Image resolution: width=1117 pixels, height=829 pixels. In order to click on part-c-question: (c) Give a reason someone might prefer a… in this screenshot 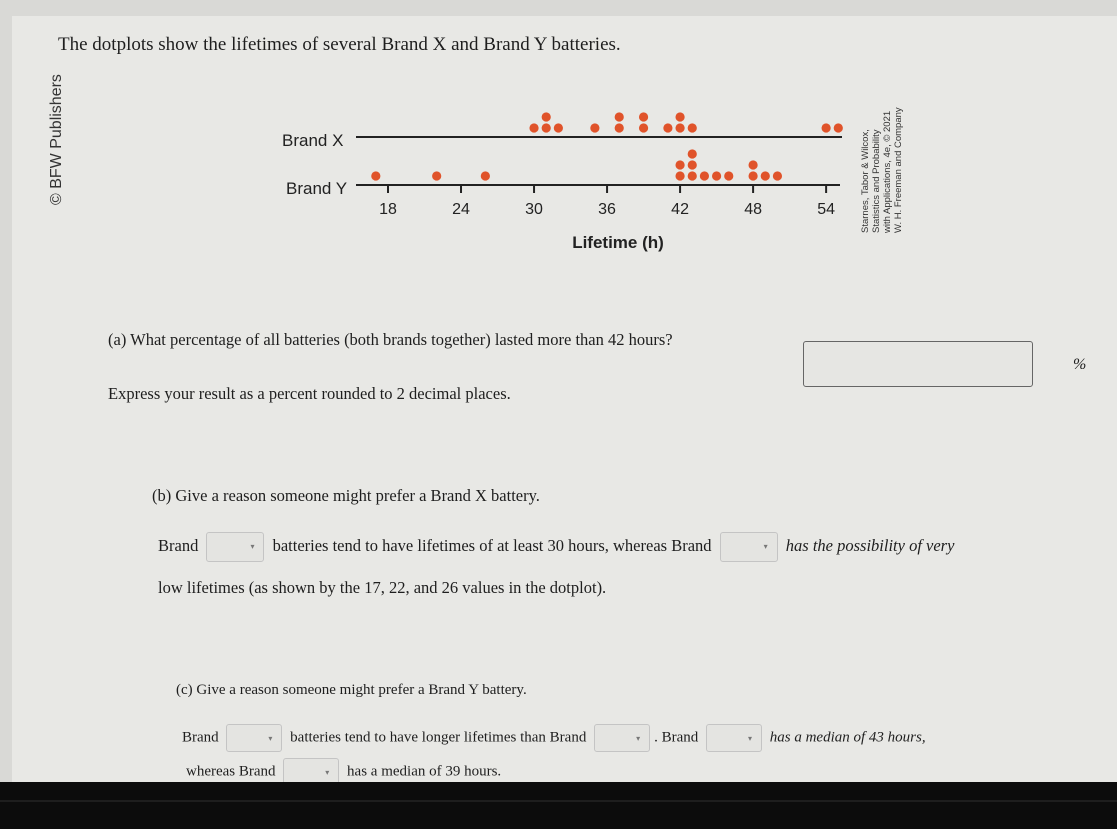, I will do `click(351, 690)`.